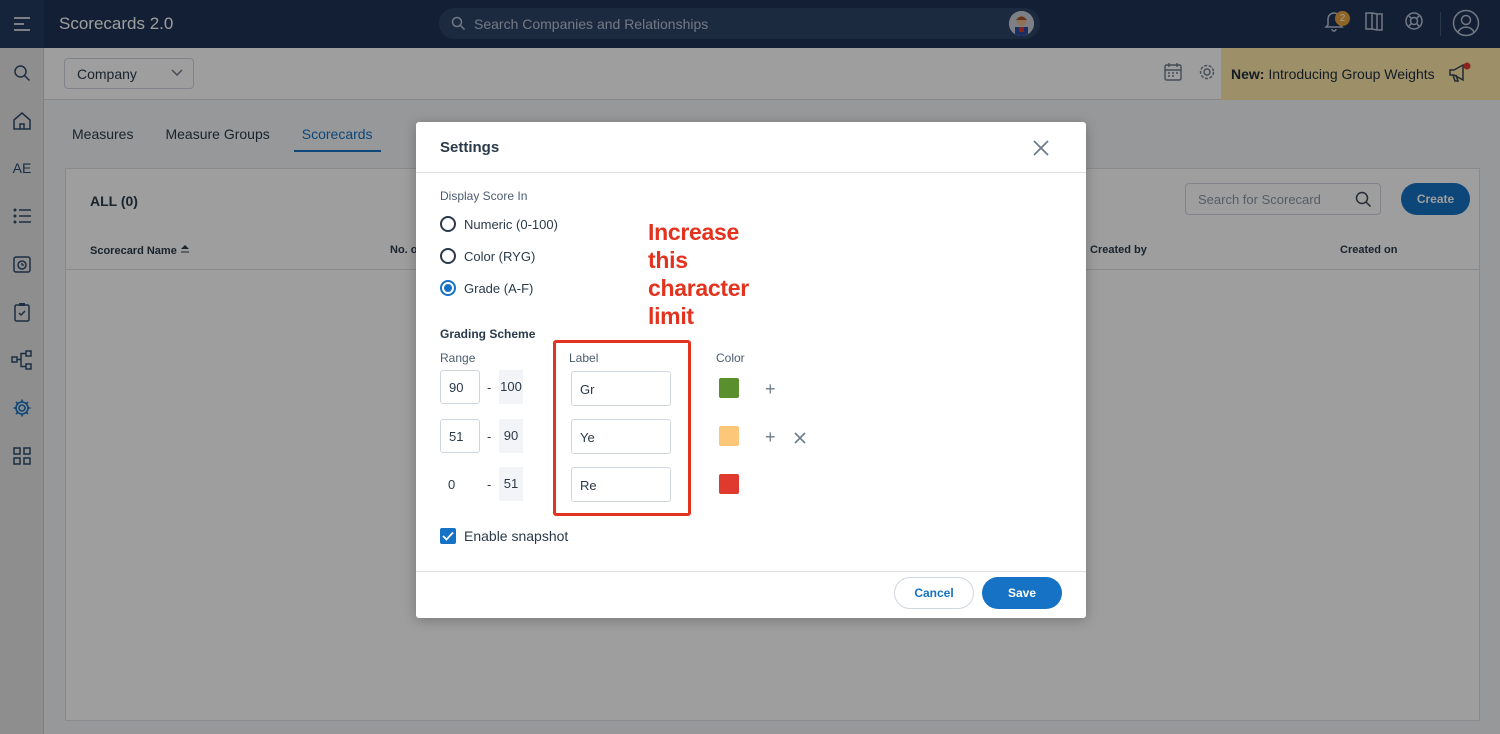 Image resolution: width=1500 pixels, height=734 pixels. What do you see at coordinates (671, 316) in the screenshot?
I see `annotation-line: limit` at bounding box center [671, 316].